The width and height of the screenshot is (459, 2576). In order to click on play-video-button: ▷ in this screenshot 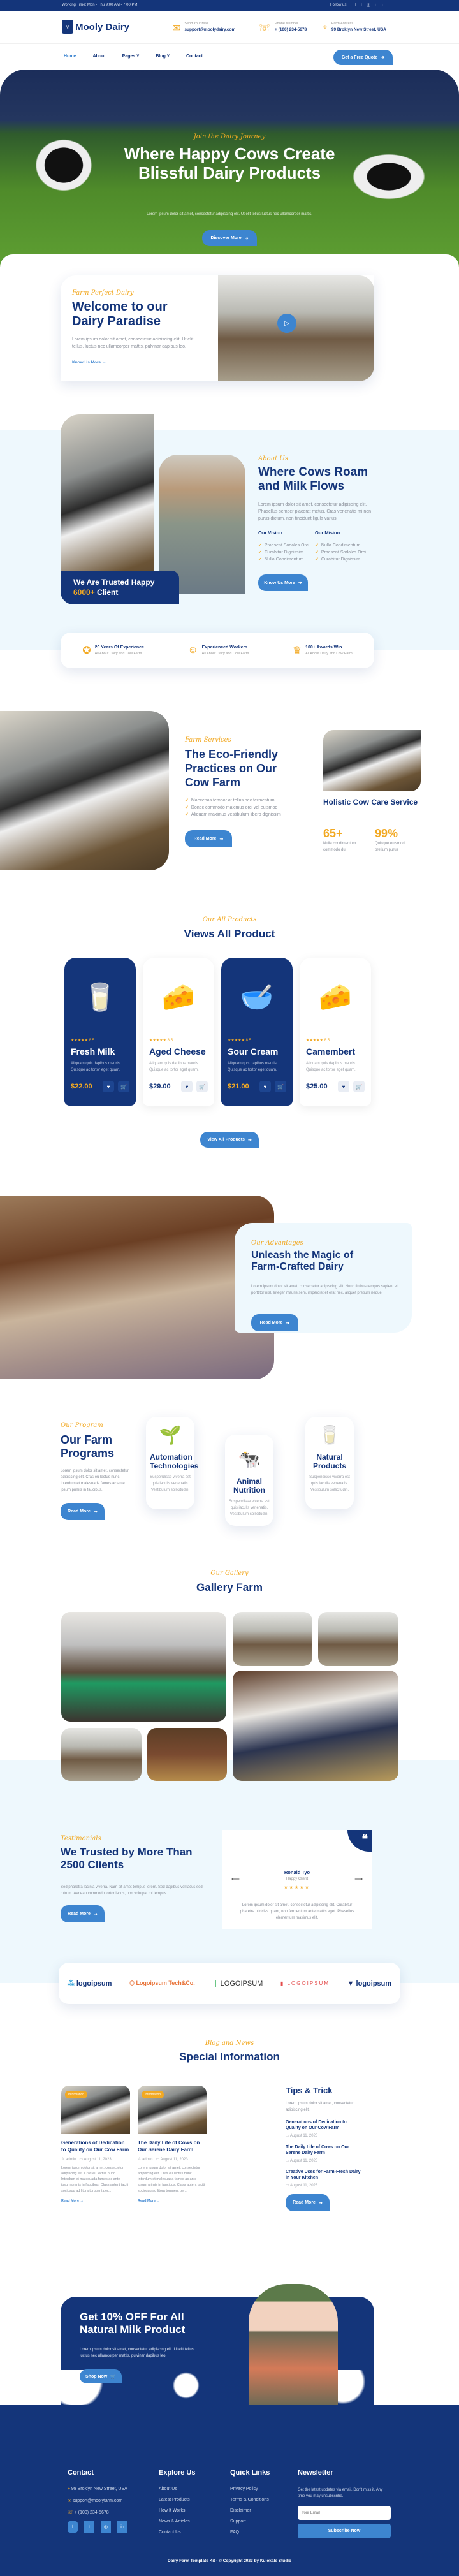, I will do `click(286, 323)`.